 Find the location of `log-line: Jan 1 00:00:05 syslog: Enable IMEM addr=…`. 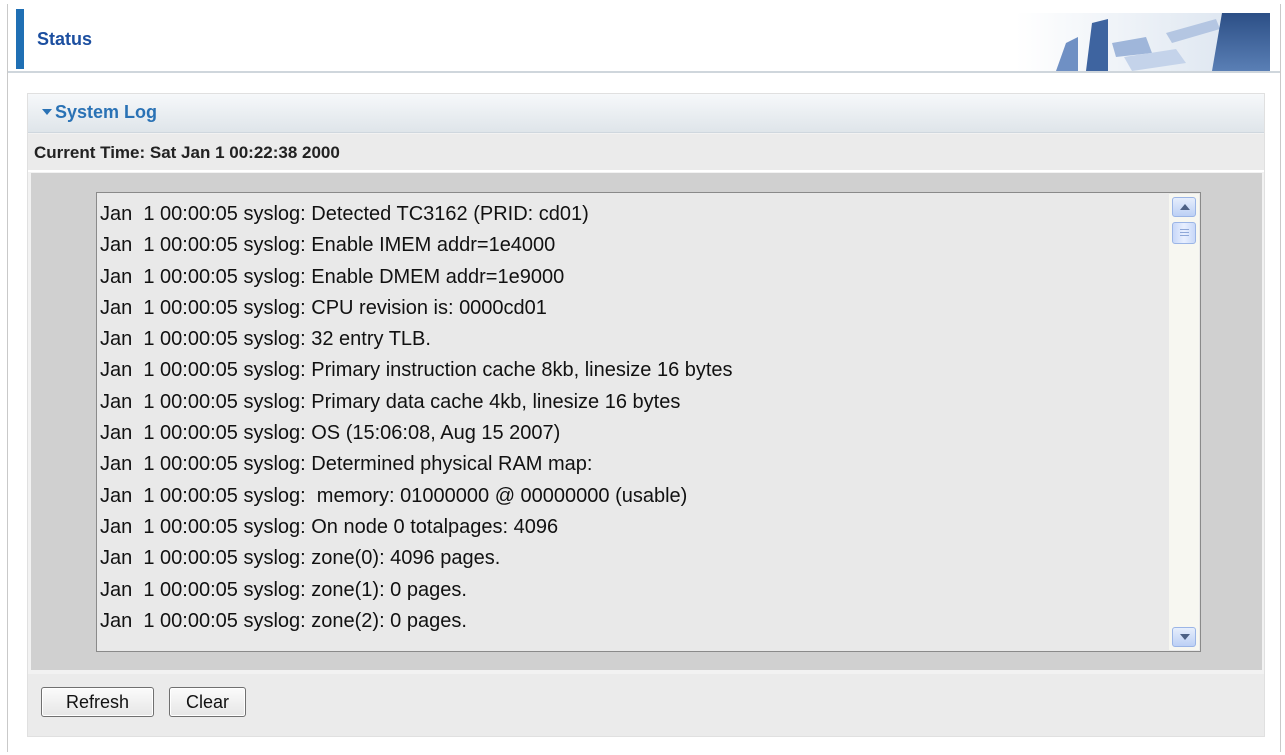

log-line: Jan 1 00:00:05 syslog: Enable IMEM addr=… is located at coordinates (328, 245).